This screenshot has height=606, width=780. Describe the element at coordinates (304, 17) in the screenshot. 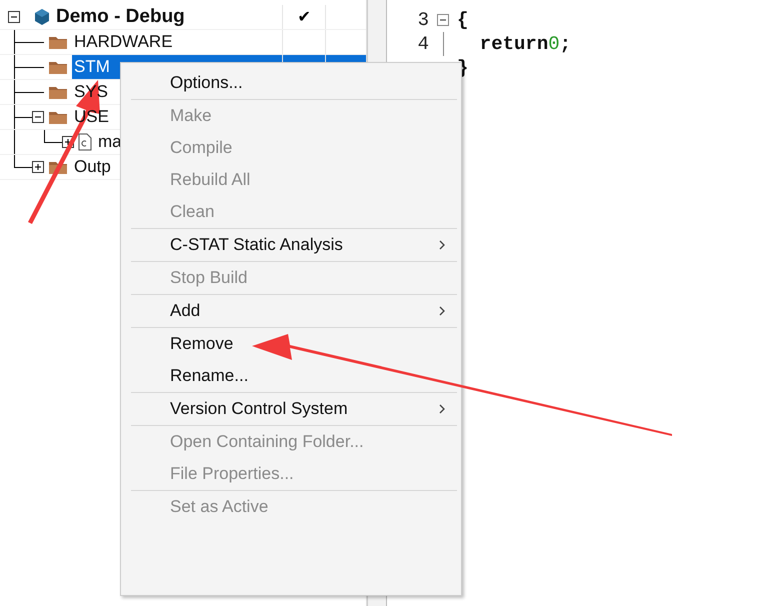

I see `check-mark: ✔` at that location.